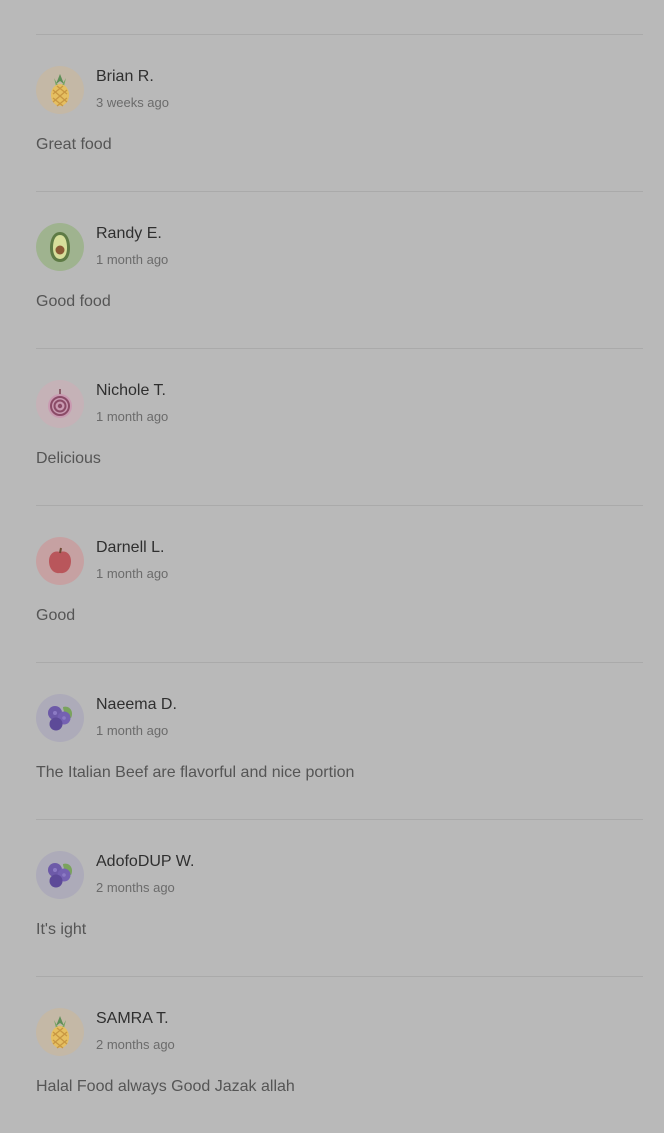 The width and height of the screenshot is (664, 1133). What do you see at coordinates (131, 390) in the screenshot?
I see `reviewer-name: Nichole T.` at bounding box center [131, 390].